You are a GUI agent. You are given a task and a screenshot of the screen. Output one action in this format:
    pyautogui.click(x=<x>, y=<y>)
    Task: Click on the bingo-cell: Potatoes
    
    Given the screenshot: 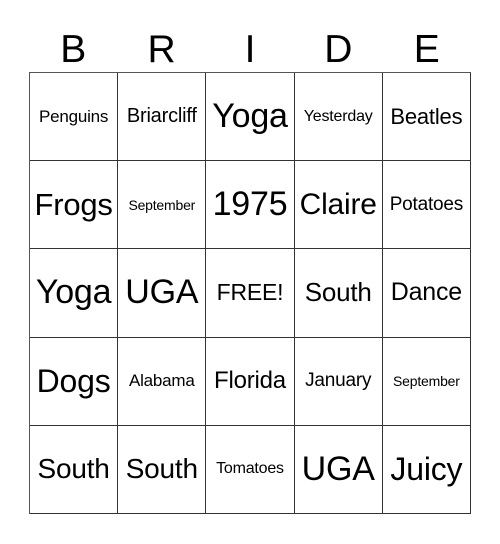 What is the action you would take?
    pyautogui.click(x=426, y=205)
    